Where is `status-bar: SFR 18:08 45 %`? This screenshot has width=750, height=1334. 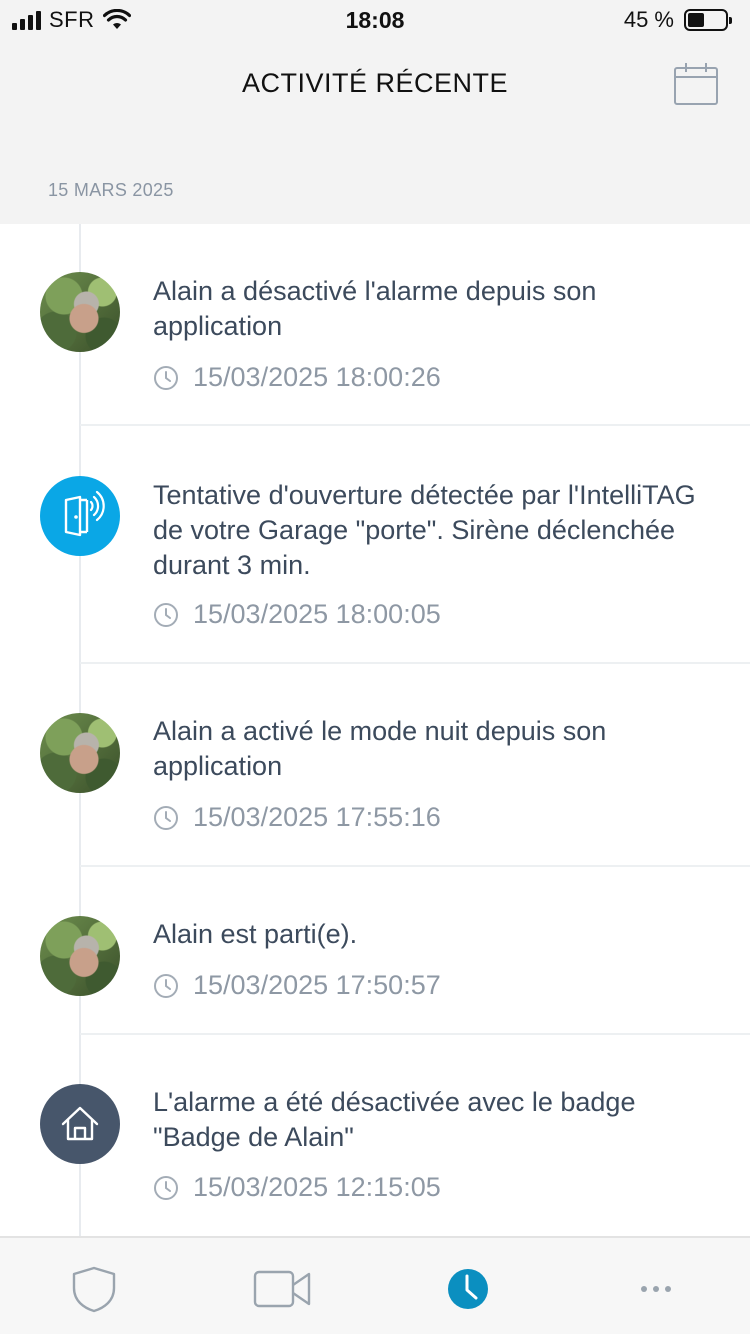 status-bar: SFR 18:08 45 % is located at coordinates (375, 20).